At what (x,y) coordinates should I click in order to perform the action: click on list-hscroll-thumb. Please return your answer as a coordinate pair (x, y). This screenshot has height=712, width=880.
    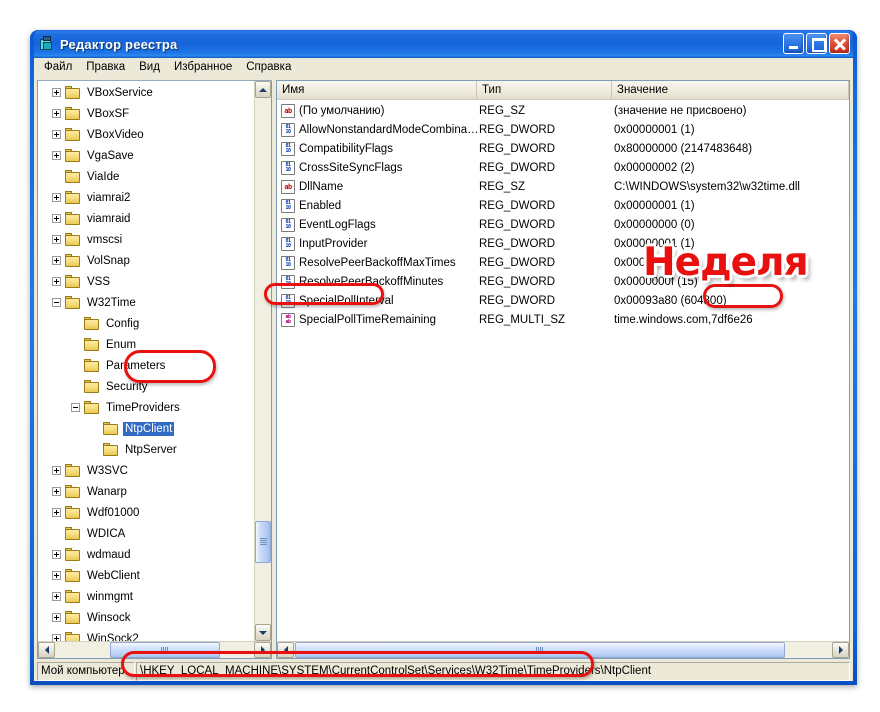
    Looking at the image, I should click on (540, 650).